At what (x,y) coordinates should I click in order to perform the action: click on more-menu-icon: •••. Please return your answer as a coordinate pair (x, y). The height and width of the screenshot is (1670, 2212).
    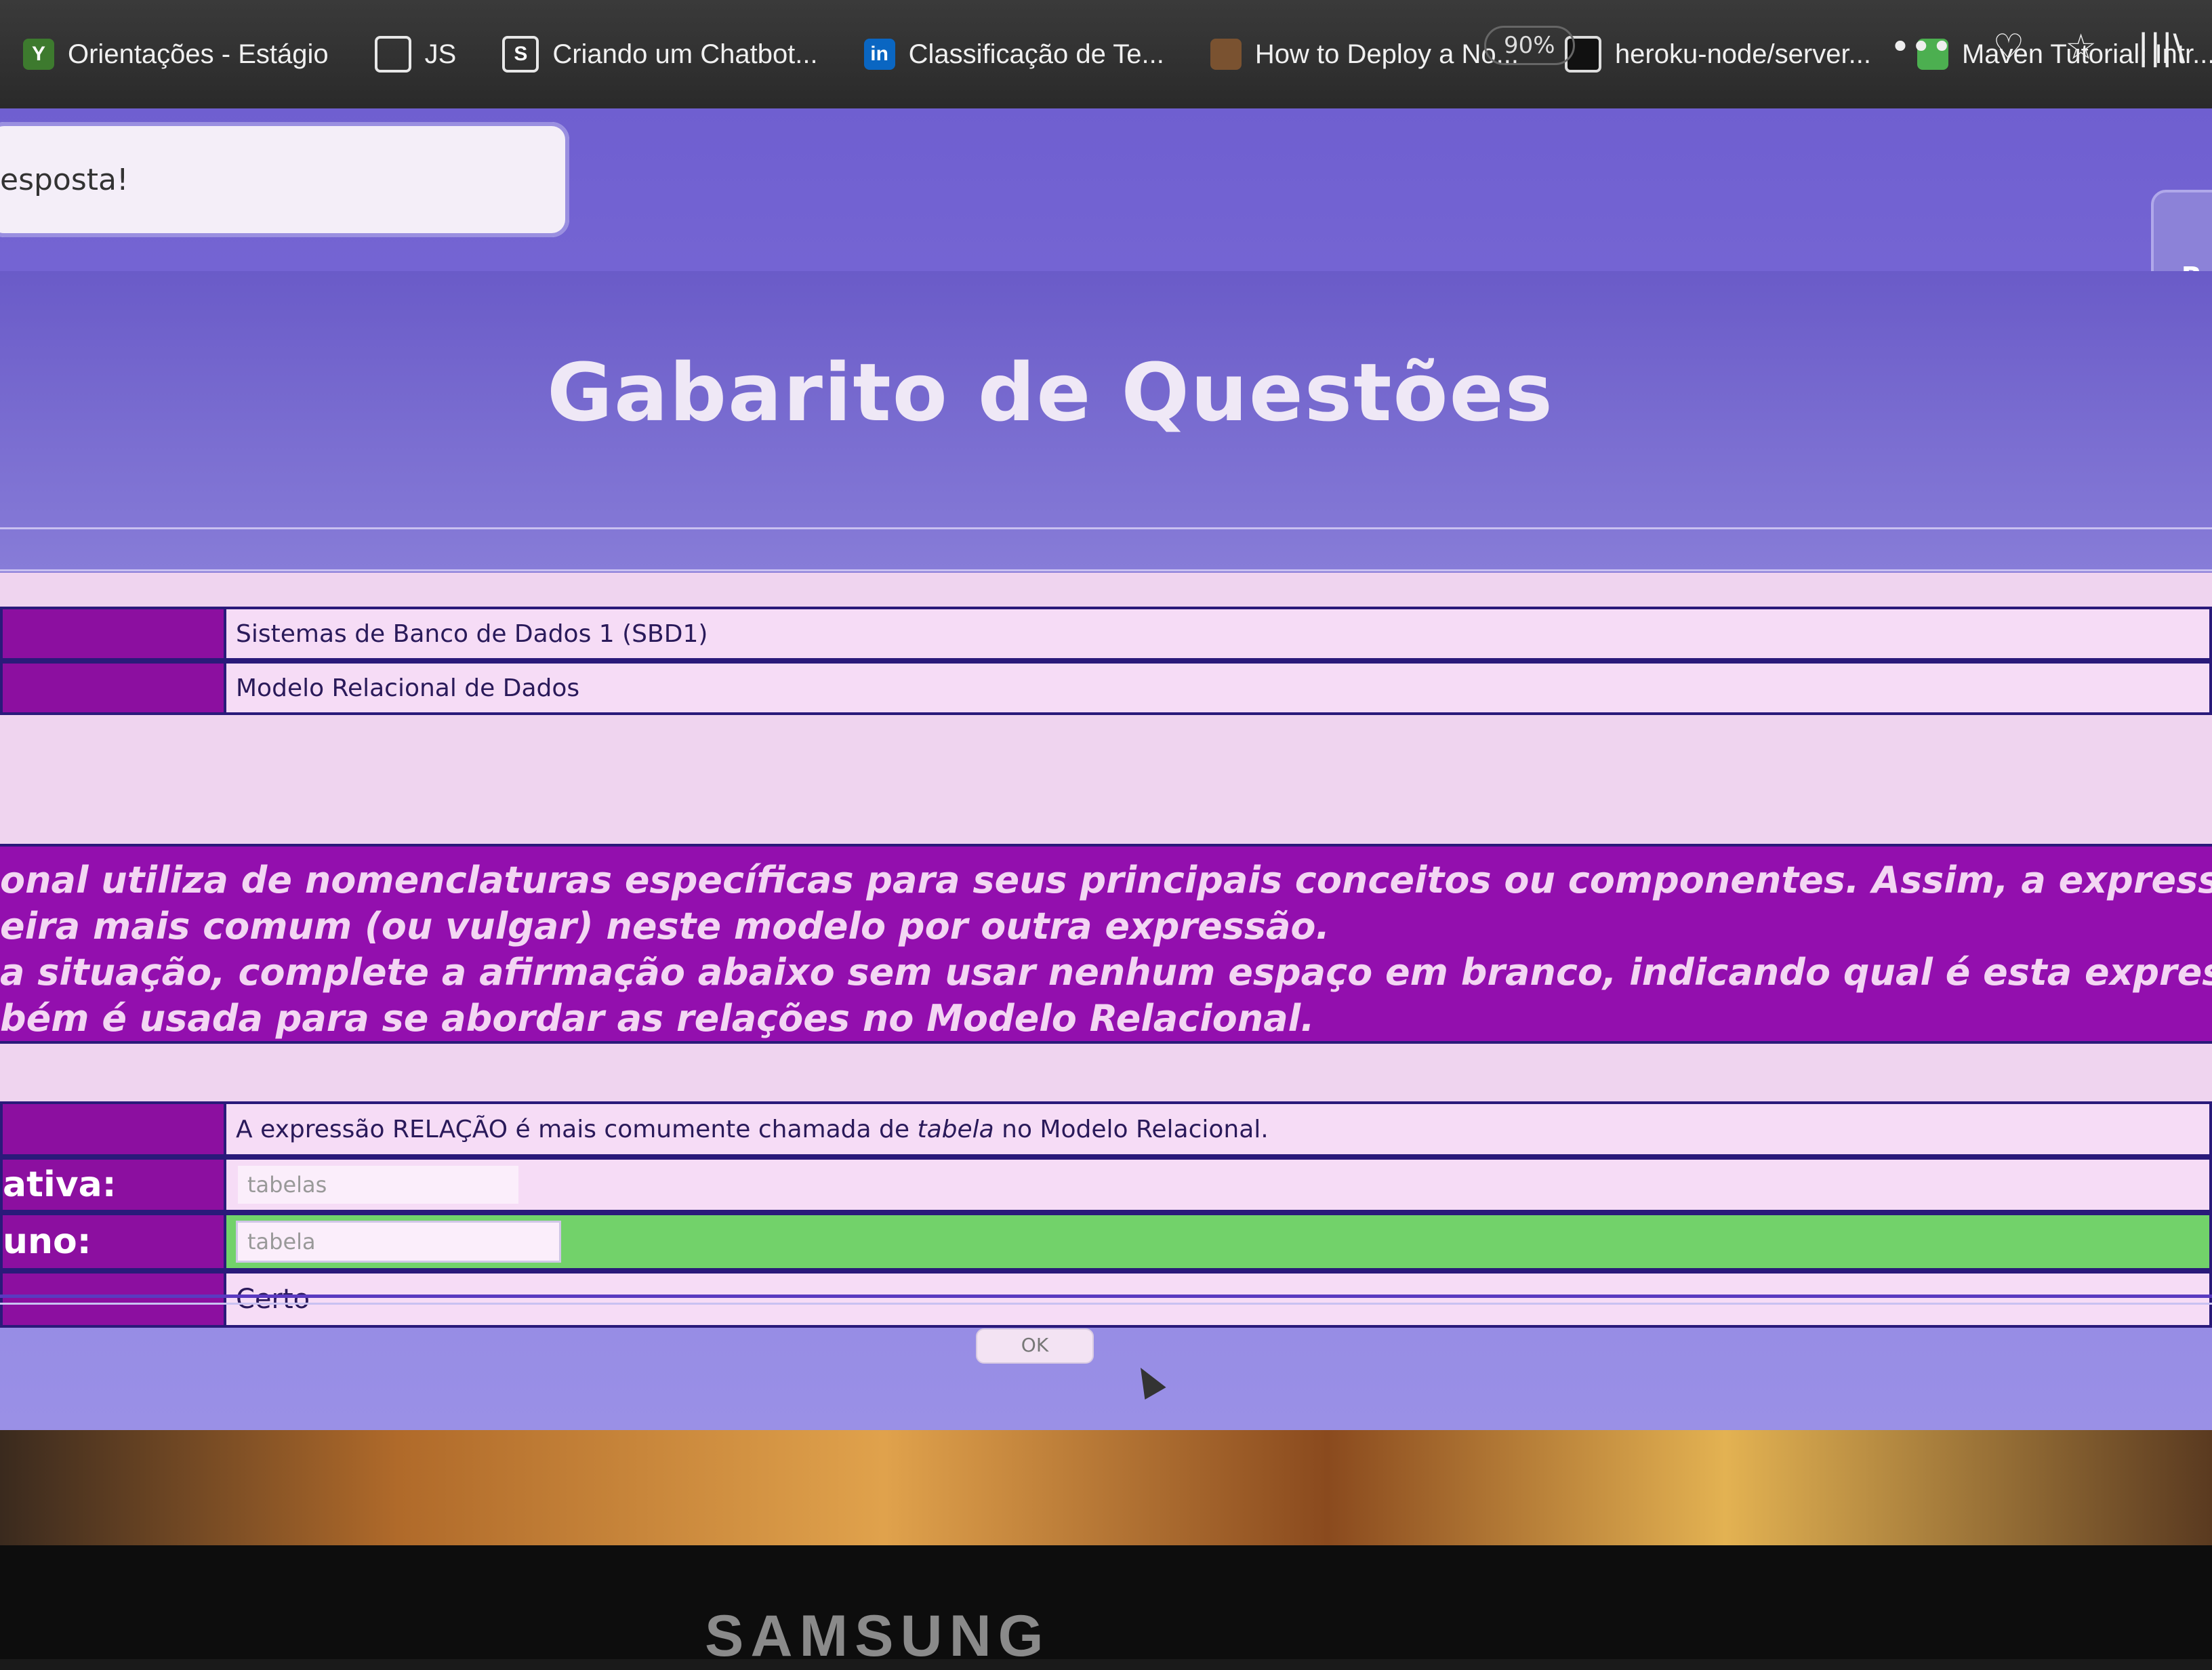
    Looking at the image, I should click on (1921, 47).